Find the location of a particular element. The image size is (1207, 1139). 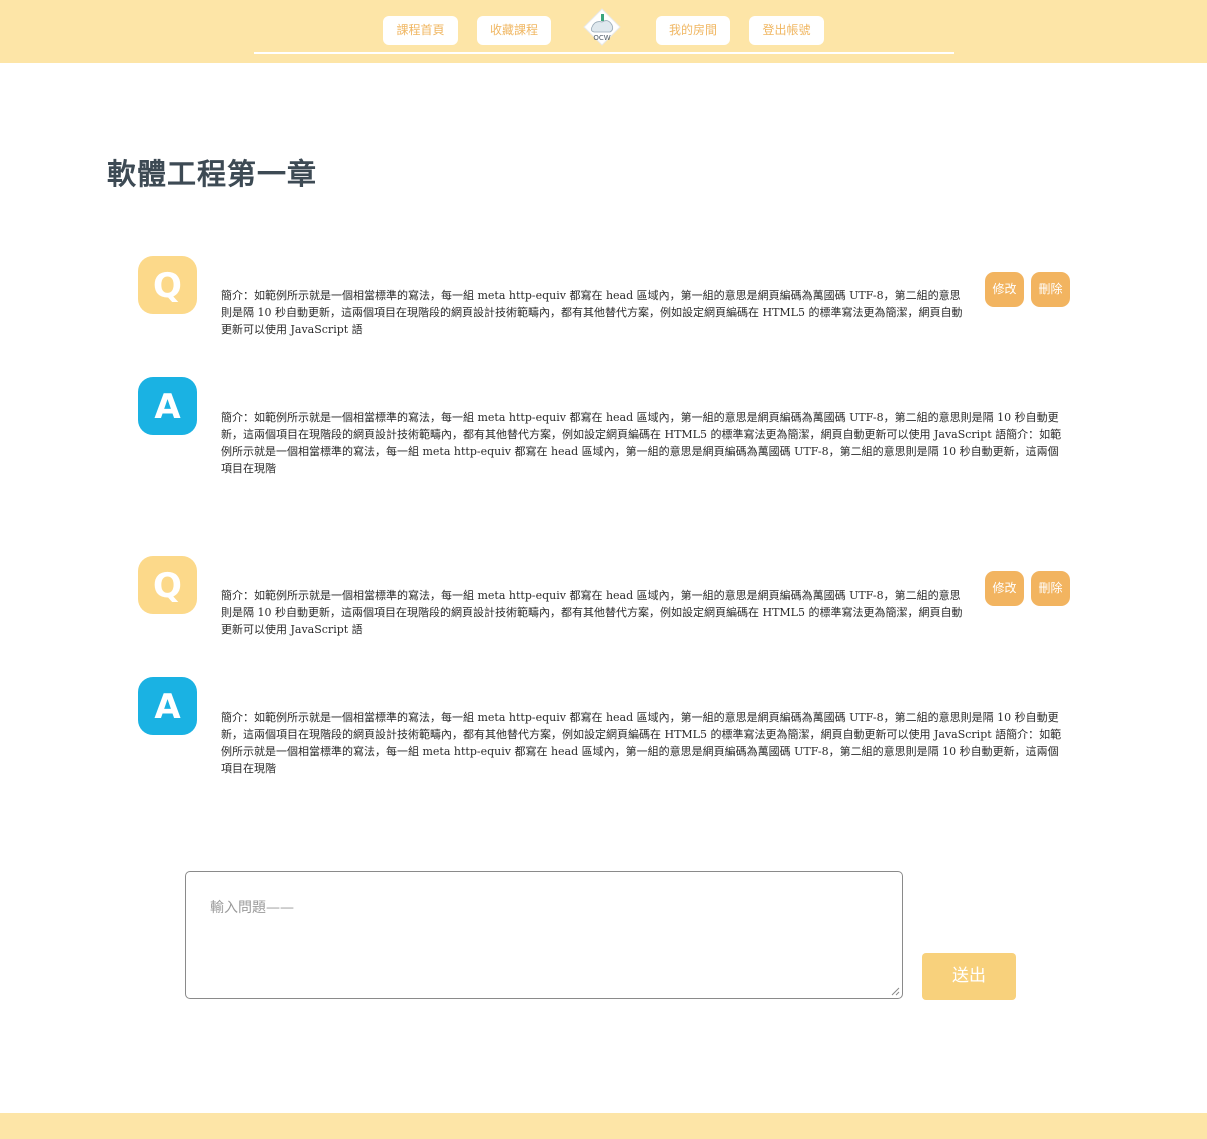

nav-underline is located at coordinates (604, 53).